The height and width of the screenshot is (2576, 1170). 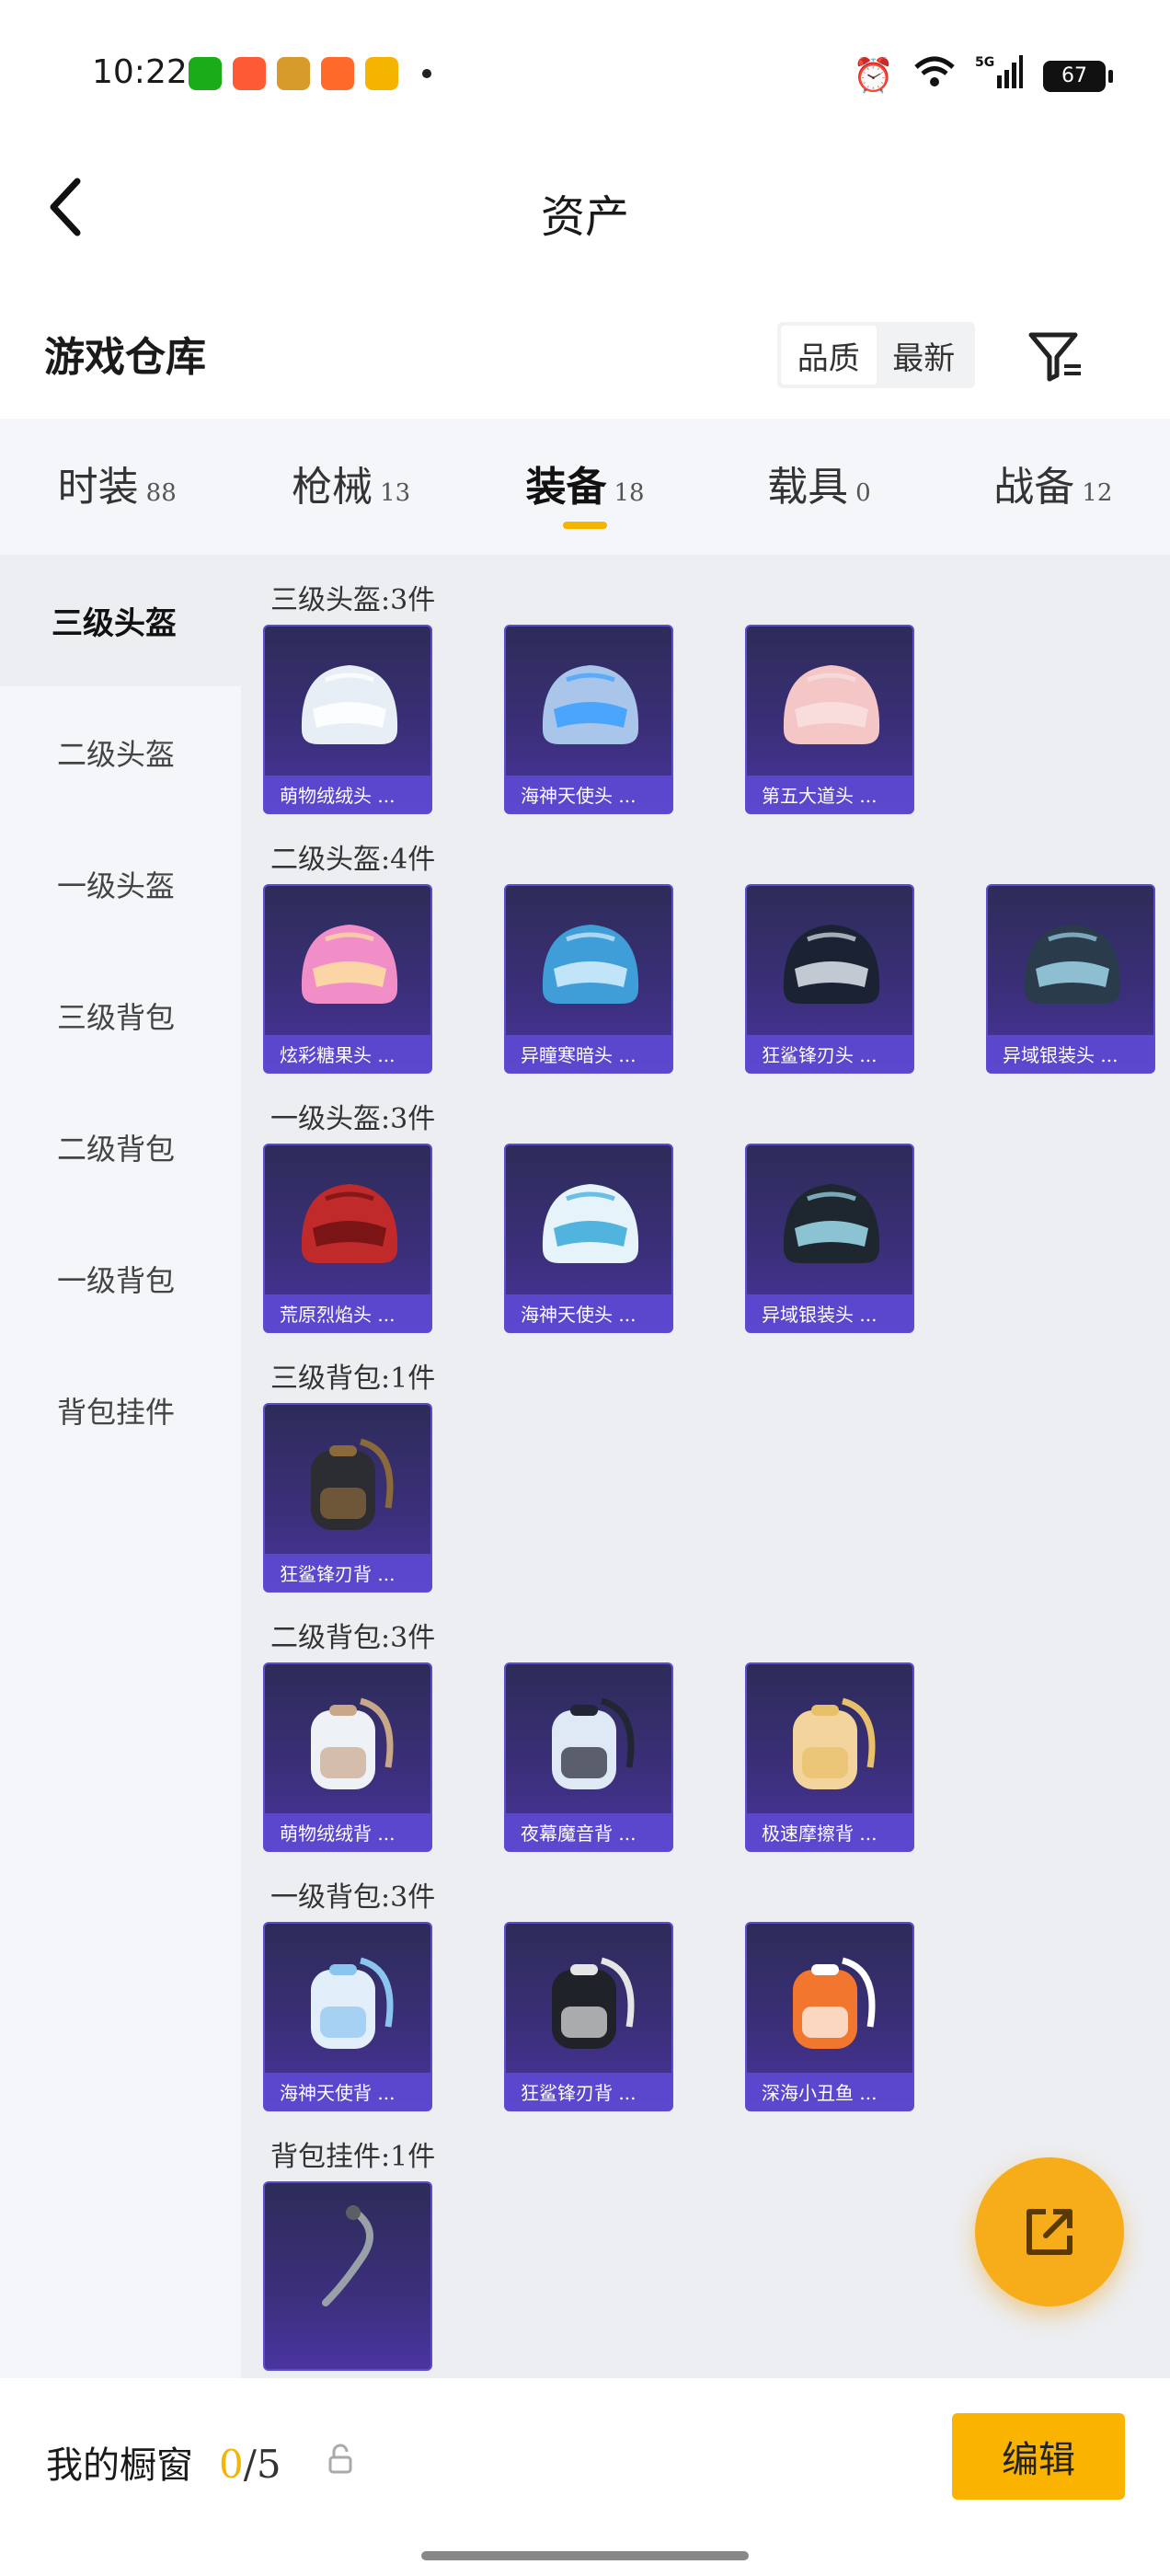 What do you see at coordinates (1078, 76) in the screenshot?
I see `battery-icon: 67` at bounding box center [1078, 76].